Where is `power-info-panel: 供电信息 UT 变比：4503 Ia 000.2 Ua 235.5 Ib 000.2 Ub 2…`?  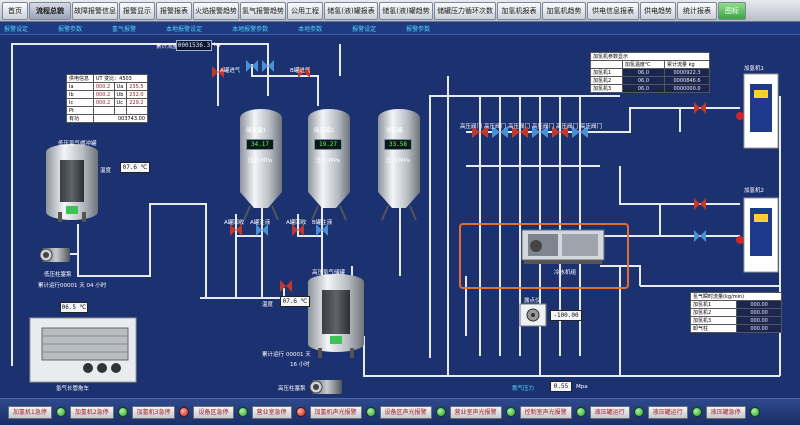
power-info-panel: 供电信息 UT 变比：4503 Ia 000.2 Ua 235.5 Ib 000.2 Ub 2… is located at coordinates (107, 98).